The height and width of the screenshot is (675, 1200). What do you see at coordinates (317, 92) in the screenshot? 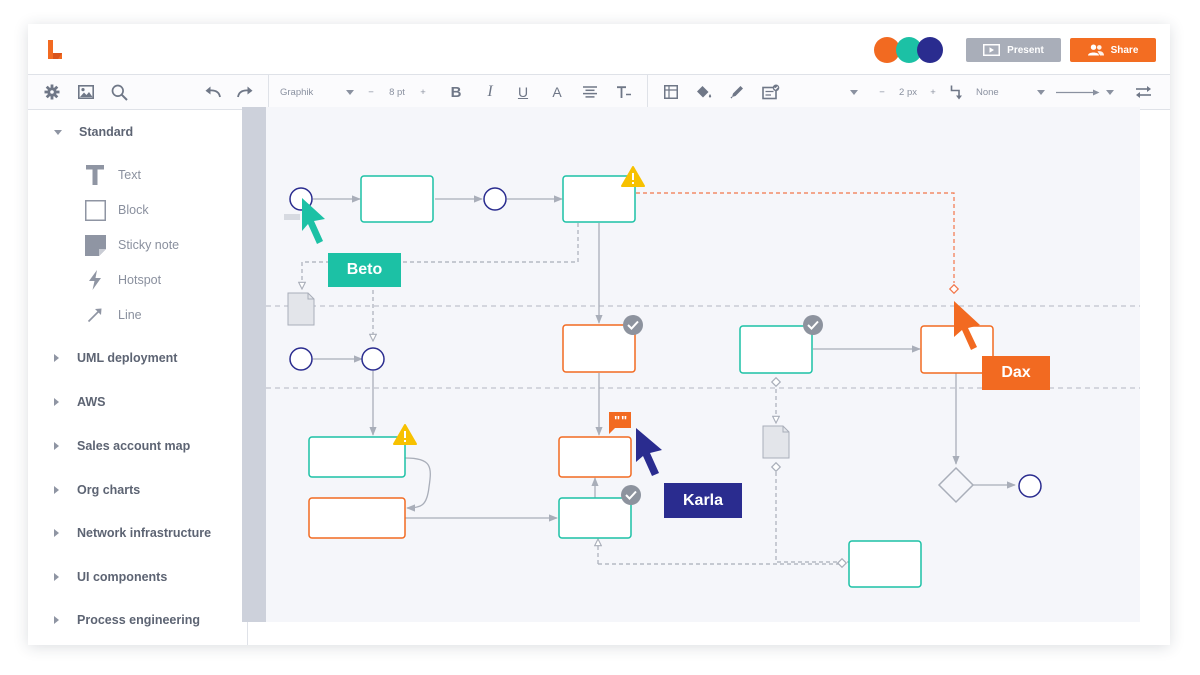
I see `font-family-select: Graphik` at bounding box center [317, 92].